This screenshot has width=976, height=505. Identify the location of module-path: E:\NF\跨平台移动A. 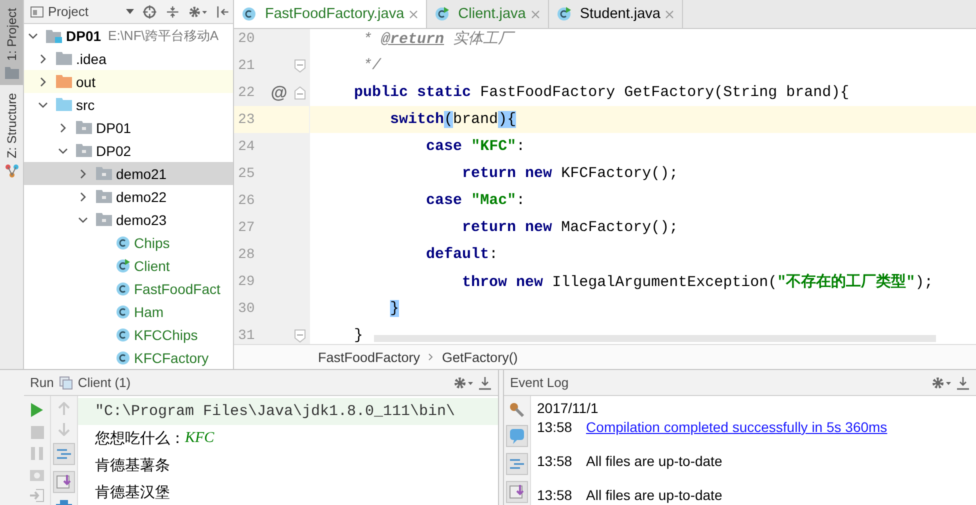
(163, 35).